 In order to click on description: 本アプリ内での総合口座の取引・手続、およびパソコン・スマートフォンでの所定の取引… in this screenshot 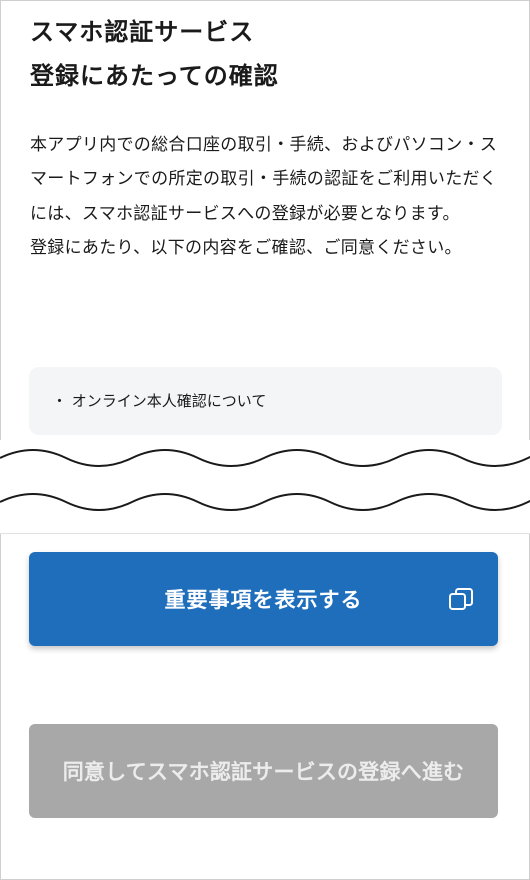, I will do `click(266, 197)`.